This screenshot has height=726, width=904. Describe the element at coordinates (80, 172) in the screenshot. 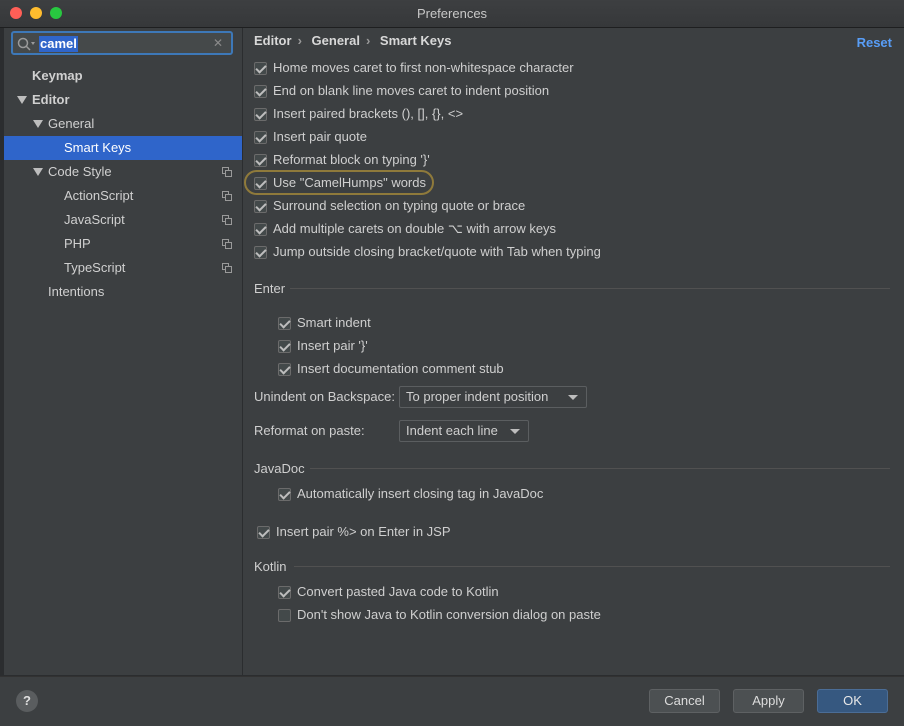

I see `sidebar-item-code-style: Code Style` at that location.